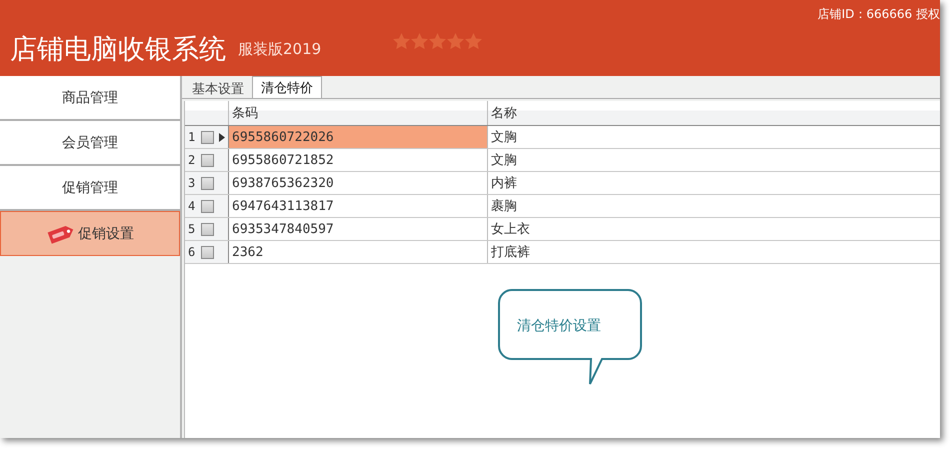  What do you see at coordinates (358, 183) in the screenshot?
I see `table-cell: 6938765362320` at bounding box center [358, 183].